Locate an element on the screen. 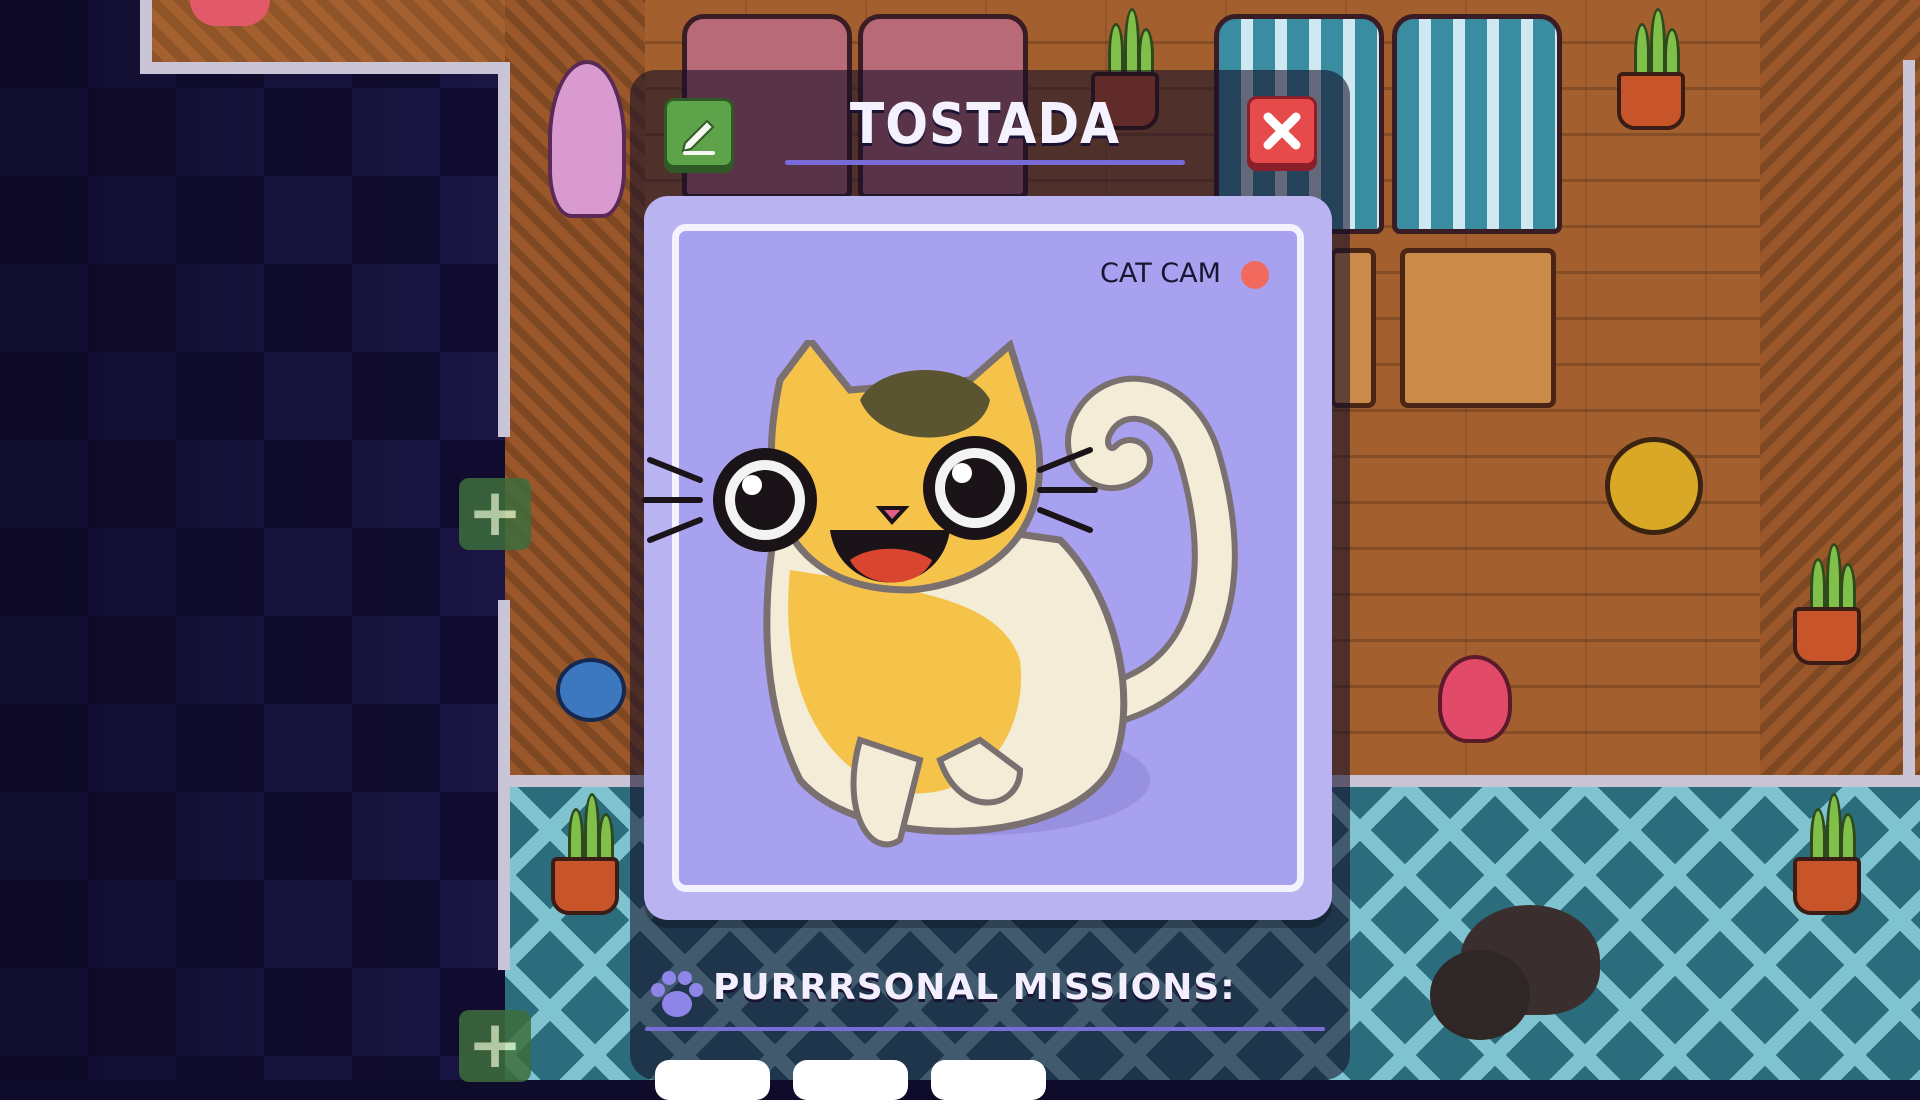 The height and width of the screenshot is (1100, 1920). cat-name-title: TOSTADA is located at coordinates (985, 124).